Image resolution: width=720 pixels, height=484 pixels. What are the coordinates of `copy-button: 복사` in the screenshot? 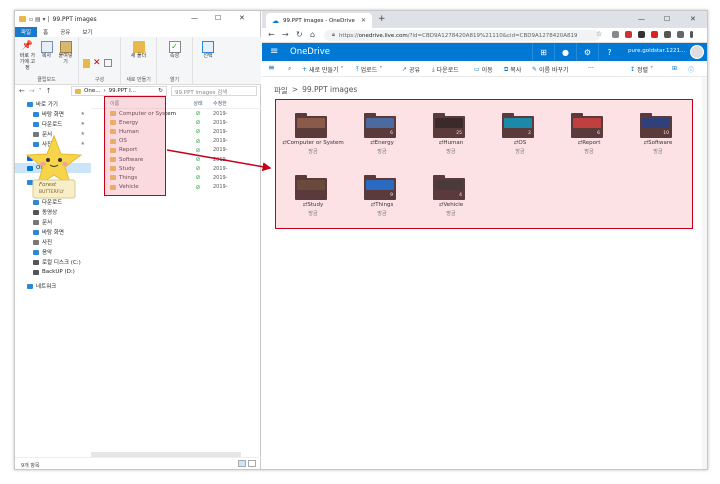 It's located at (46, 50).